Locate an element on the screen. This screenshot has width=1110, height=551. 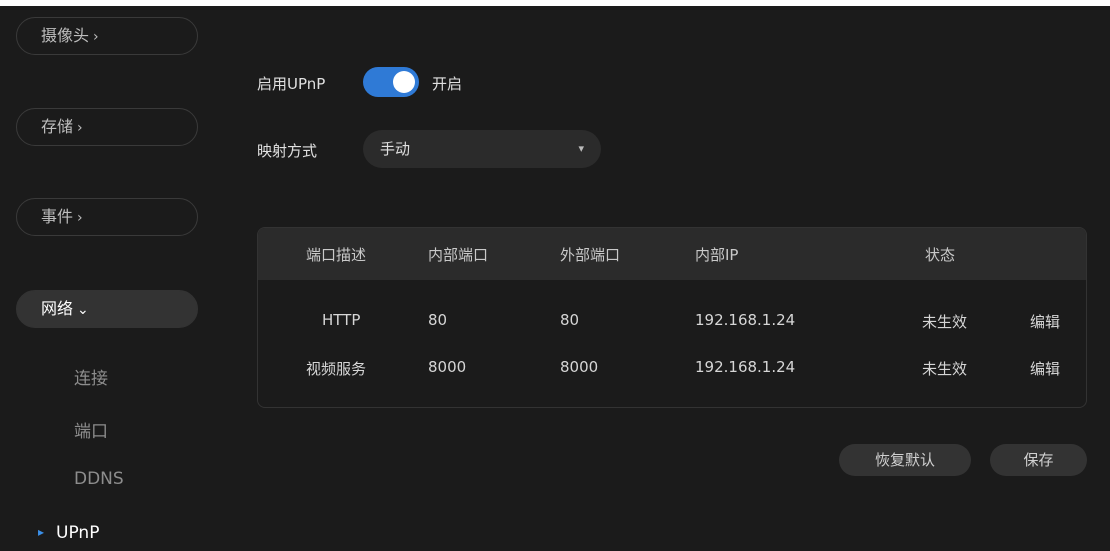
table-row: HTTP 80 80 192.168.1.24 未生效 编辑 is located at coordinates (672, 321).